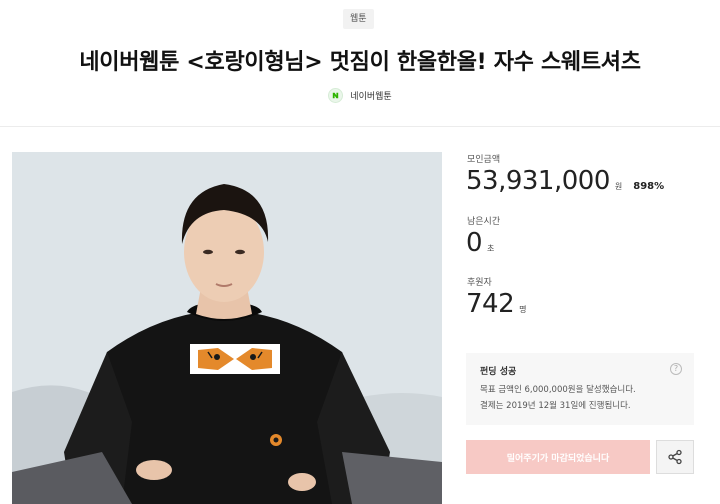  What do you see at coordinates (491, 248) in the screenshot?
I see `time-left-unit: 초` at bounding box center [491, 248].